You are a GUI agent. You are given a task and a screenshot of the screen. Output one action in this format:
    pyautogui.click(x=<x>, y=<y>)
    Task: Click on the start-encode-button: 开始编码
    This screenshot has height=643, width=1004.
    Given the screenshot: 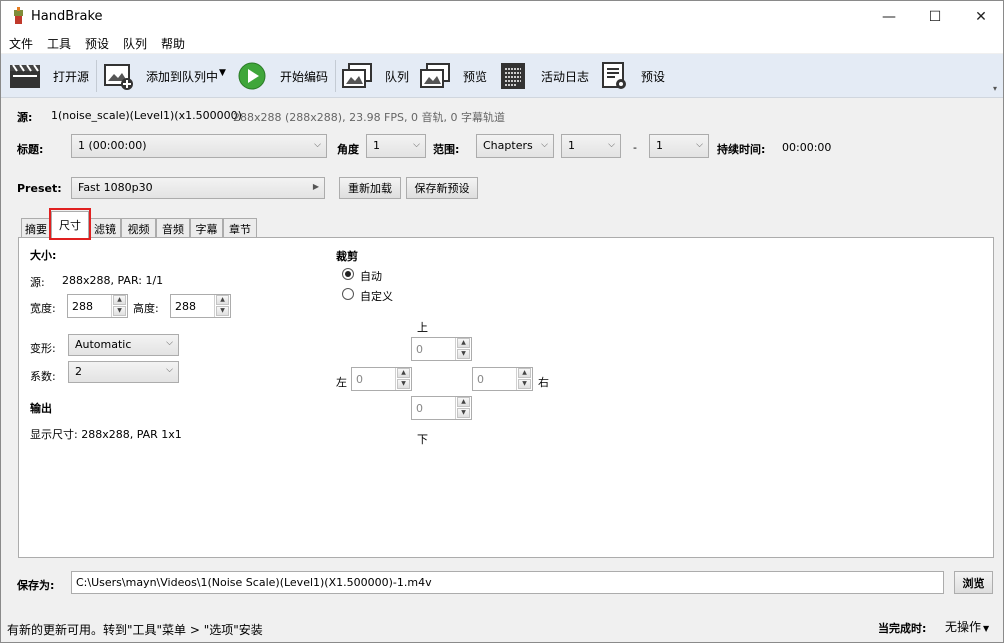 What is the action you would take?
    pyautogui.click(x=283, y=76)
    